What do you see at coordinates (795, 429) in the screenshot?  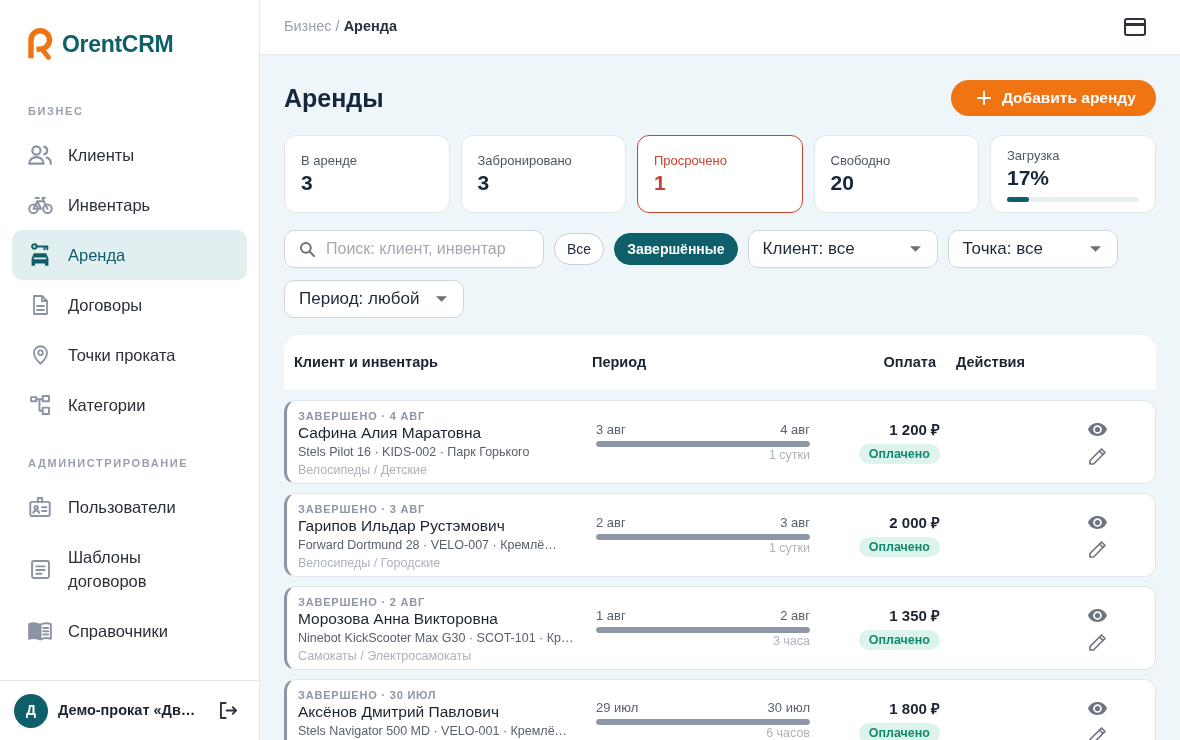 I see `period-end: 4 авг` at bounding box center [795, 429].